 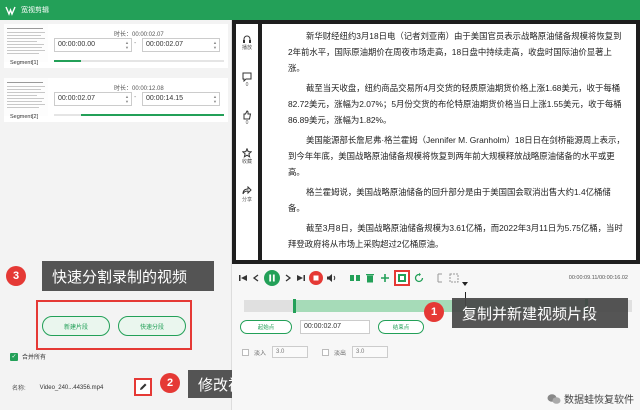 I want to click on segment-end-time: 00:00:14.15 ▲ ▼, so click(x=181, y=99).